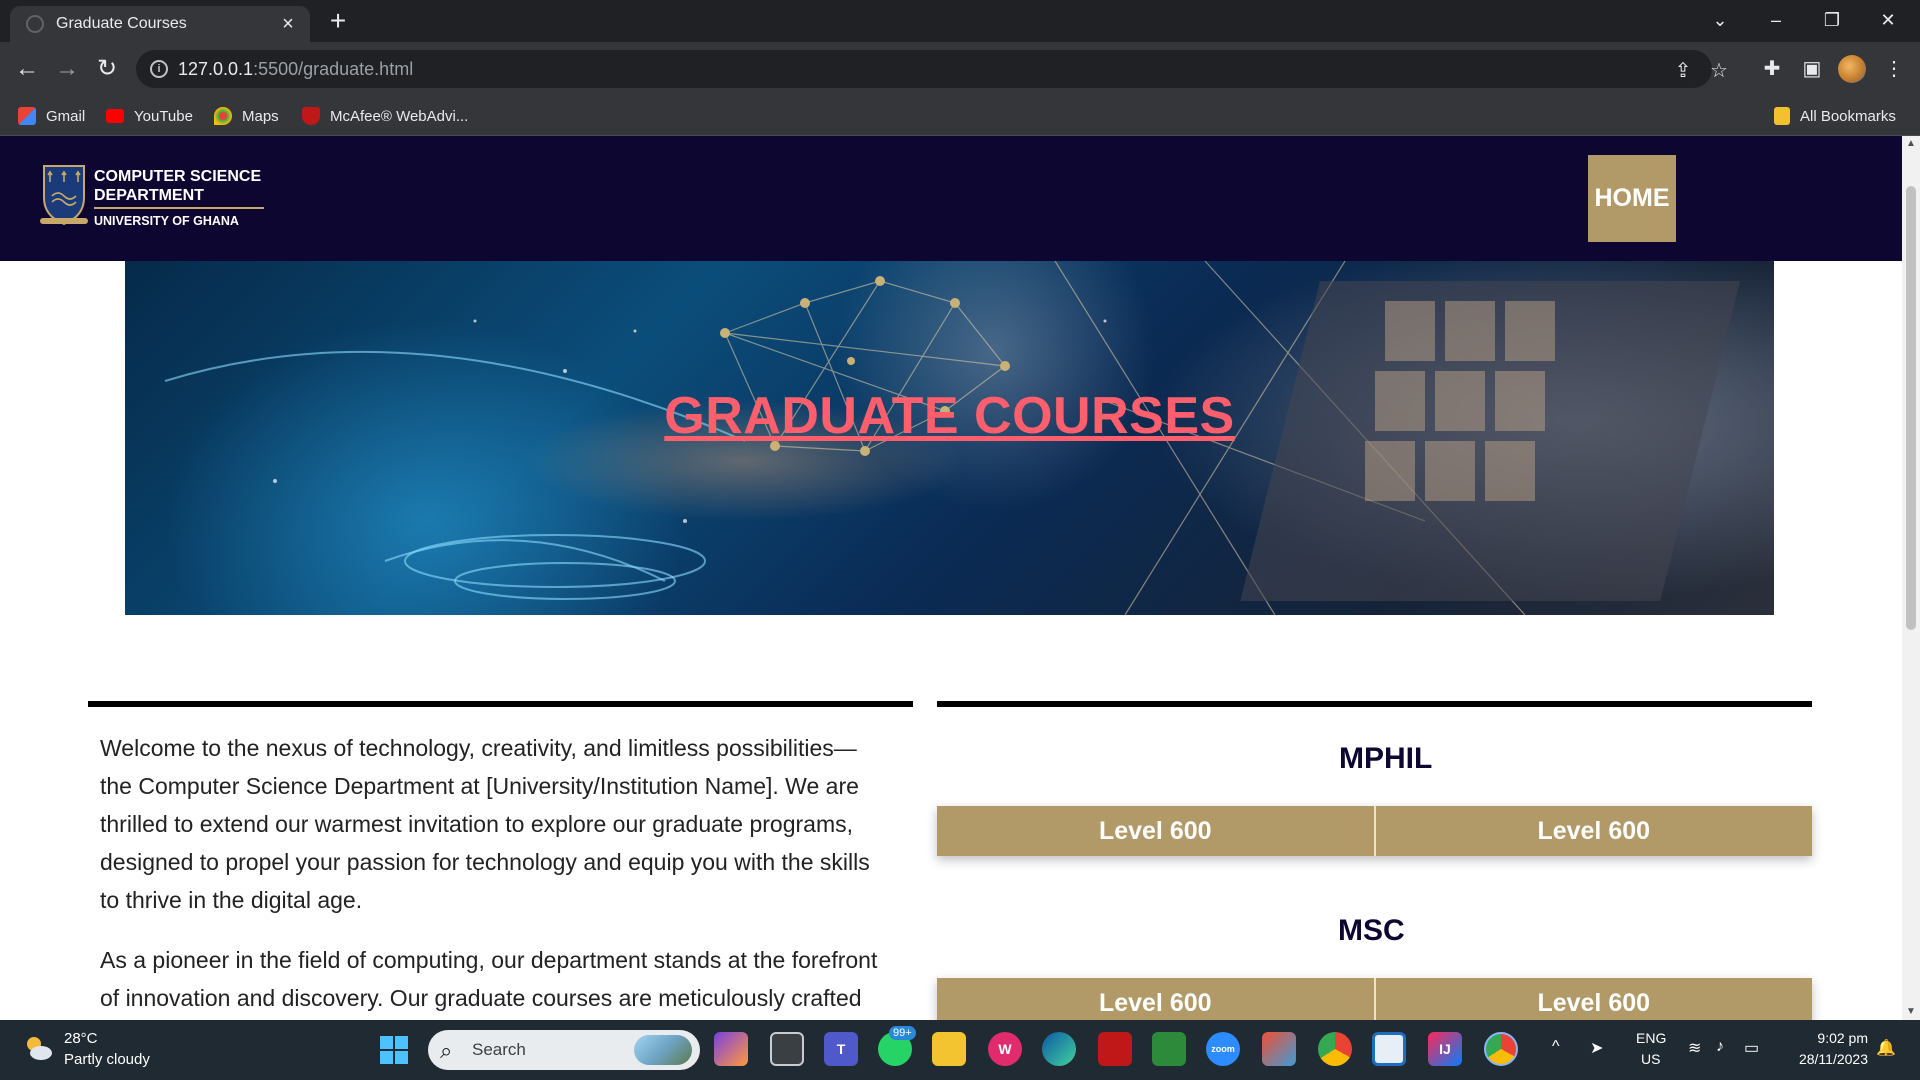 The width and height of the screenshot is (1920, 1080). I want to click on chrome-app-icon, so click(1335, 1049).